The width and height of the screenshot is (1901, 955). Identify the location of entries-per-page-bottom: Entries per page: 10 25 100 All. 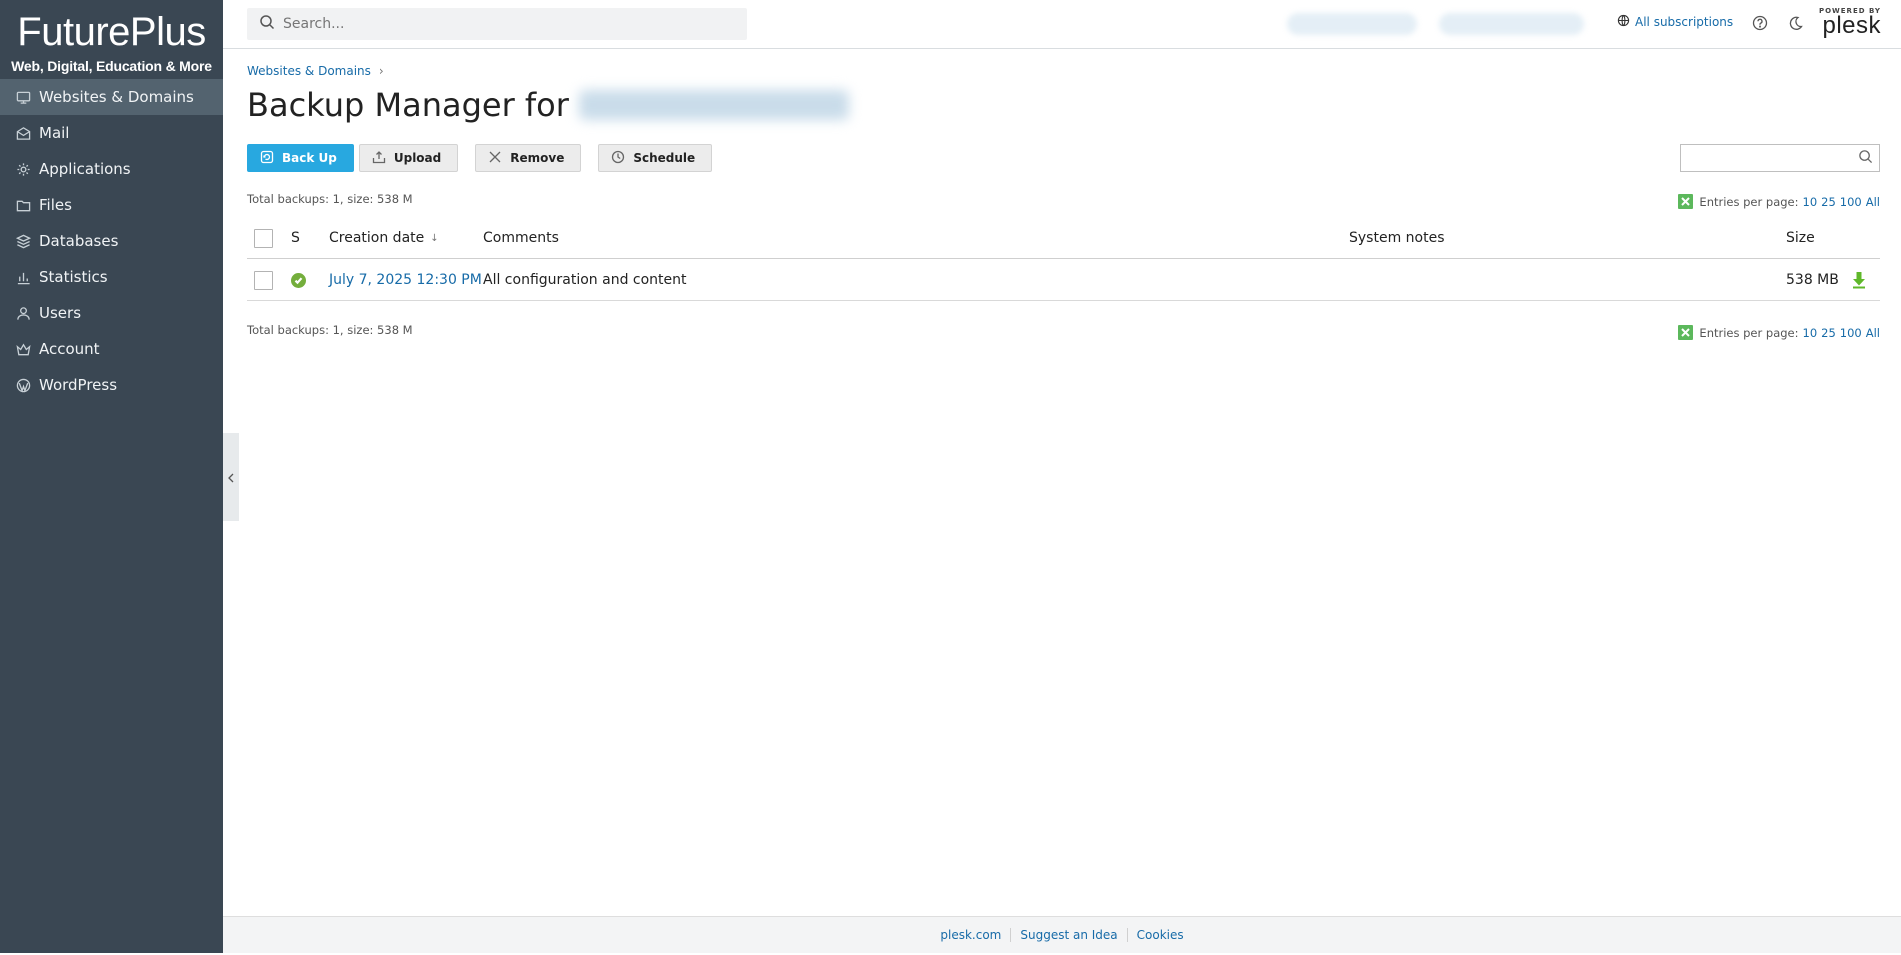
(1779, 332).